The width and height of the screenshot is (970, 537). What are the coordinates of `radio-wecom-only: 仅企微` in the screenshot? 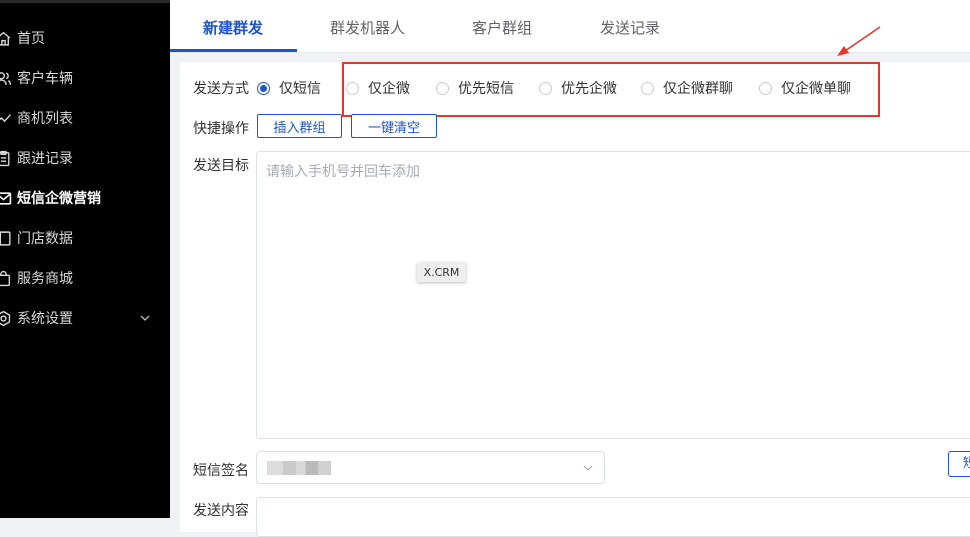 It's located at (378, 88).